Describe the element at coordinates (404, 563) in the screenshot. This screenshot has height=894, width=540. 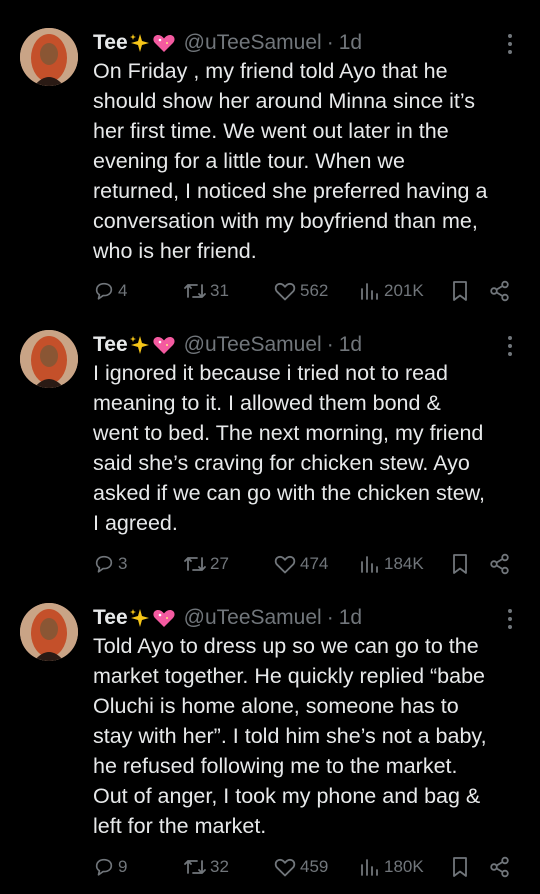
I see `views-count: 184K` at that location.